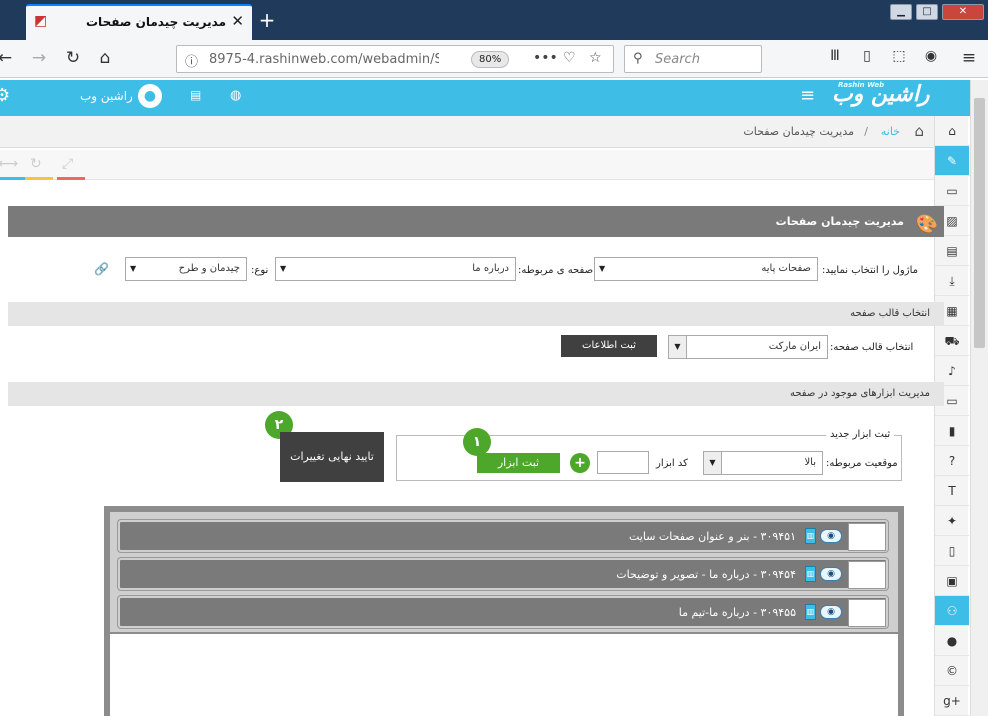 The image size is (988, 716). What do you see at coordinates (952, 161) in the screenshot?
I see `sidebar-edit-icon: ✎` at bounding box center [952, 161].